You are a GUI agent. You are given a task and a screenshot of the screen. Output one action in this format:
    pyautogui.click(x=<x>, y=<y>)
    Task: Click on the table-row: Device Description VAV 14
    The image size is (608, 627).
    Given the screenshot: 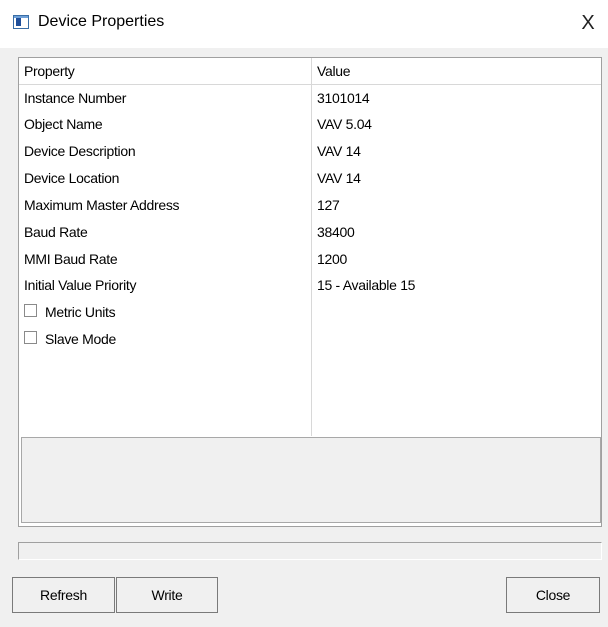 What is the action you would take?
    pyautogui.click(x=310, y=151)
    